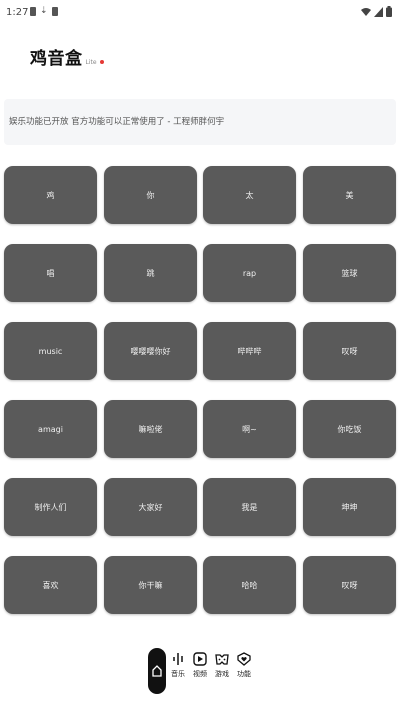 Image resolution: width=400 pixels, height=708 pixels. What do you see at coordinates (56, 59) in the screenshot?
I see `app-title: 鸡音盒` at bounding box center [56, 59].